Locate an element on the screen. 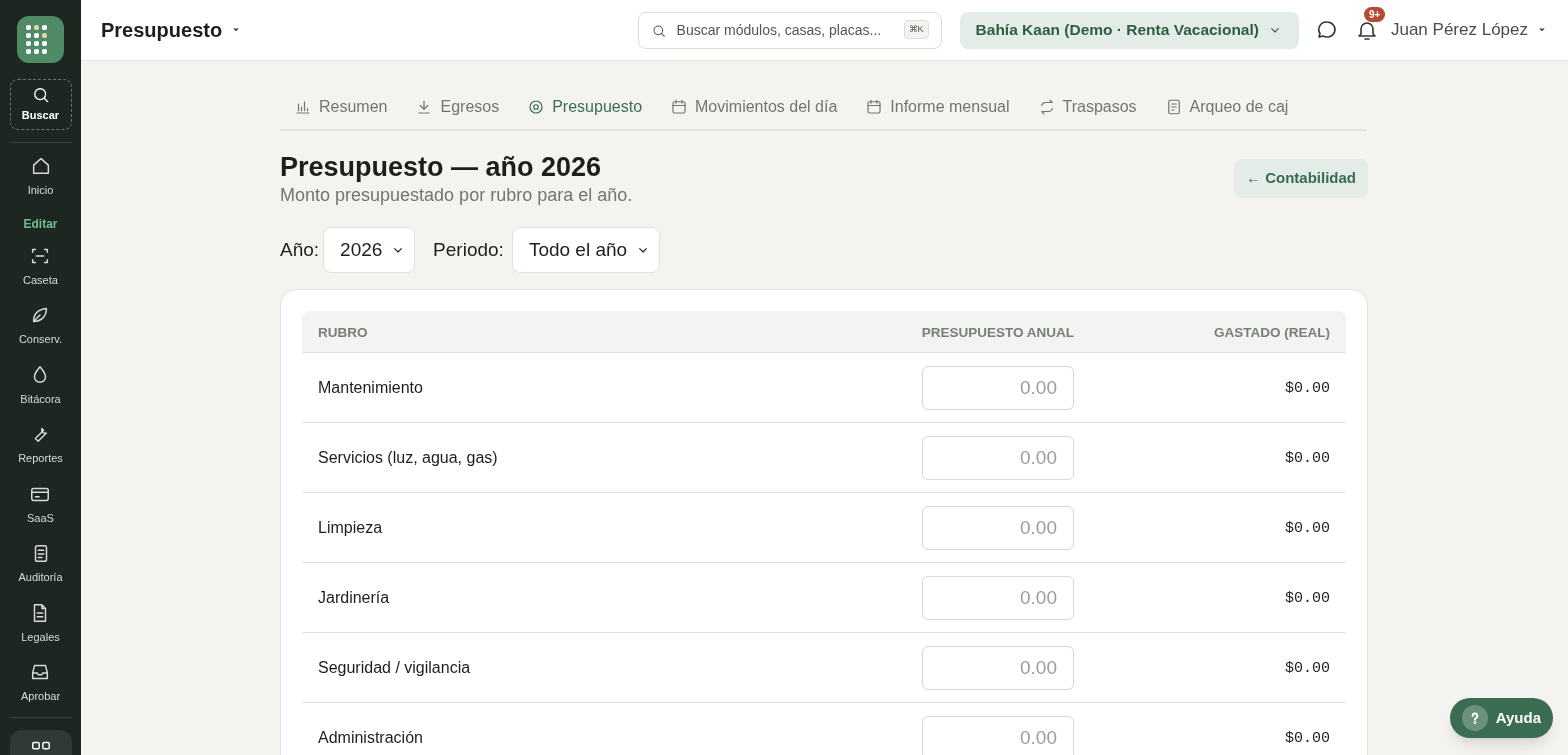 The height and width of the screenshot is (755, 1568). help-button: Ayuda is located at coordinates (1501, 718).